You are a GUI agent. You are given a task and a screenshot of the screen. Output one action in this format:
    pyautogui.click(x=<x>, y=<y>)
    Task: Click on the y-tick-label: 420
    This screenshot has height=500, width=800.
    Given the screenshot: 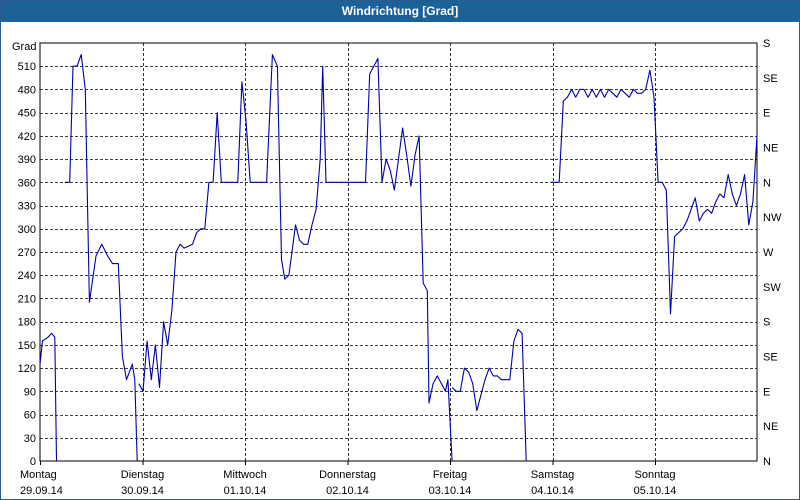 What is the action you would take?
    pyautogui.click(x=27, y=137)
    